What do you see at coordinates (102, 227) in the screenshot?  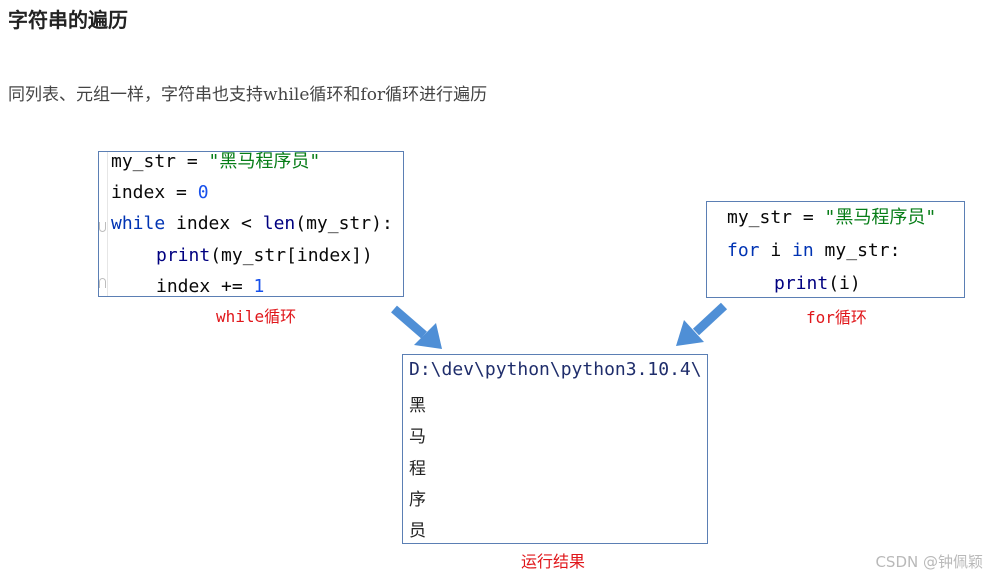 I see `fold-marker-icon` at bounding box center [102, 227].